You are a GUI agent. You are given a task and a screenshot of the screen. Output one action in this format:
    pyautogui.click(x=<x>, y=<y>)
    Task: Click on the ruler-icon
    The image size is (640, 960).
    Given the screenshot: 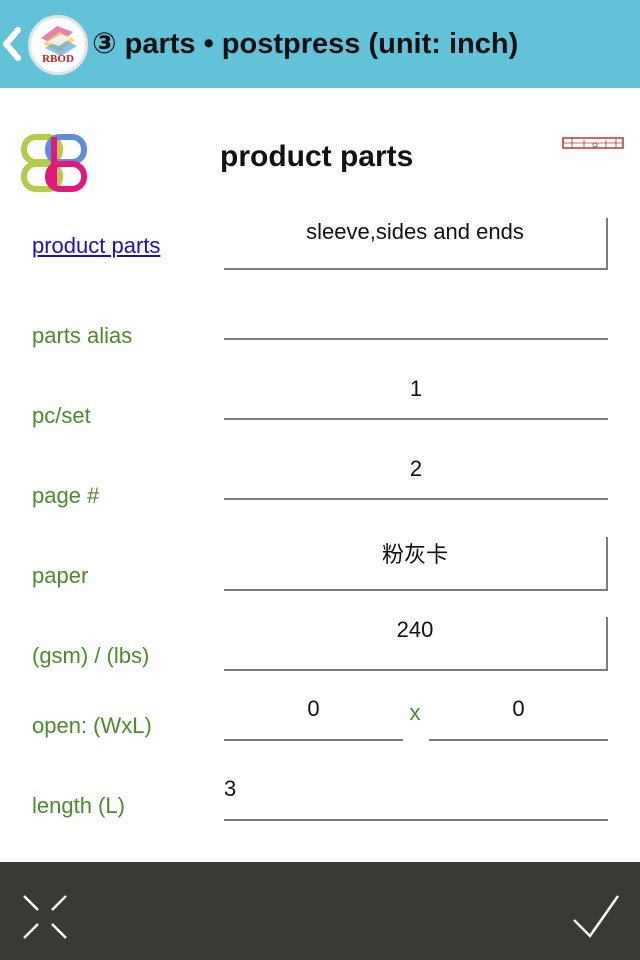 What is the action you would take?
    pyautogui.click(x=593, y=144)
    